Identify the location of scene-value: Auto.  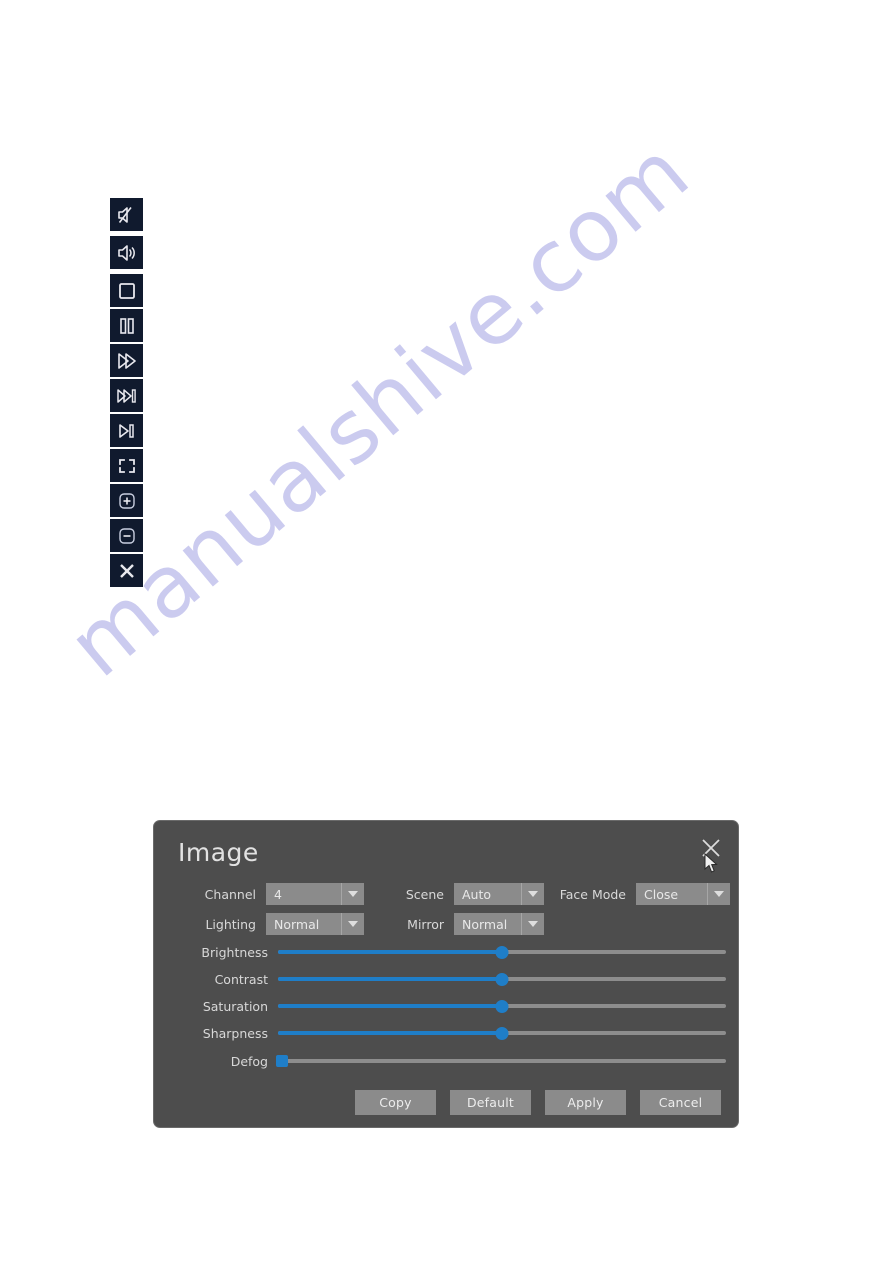
(477, 894).